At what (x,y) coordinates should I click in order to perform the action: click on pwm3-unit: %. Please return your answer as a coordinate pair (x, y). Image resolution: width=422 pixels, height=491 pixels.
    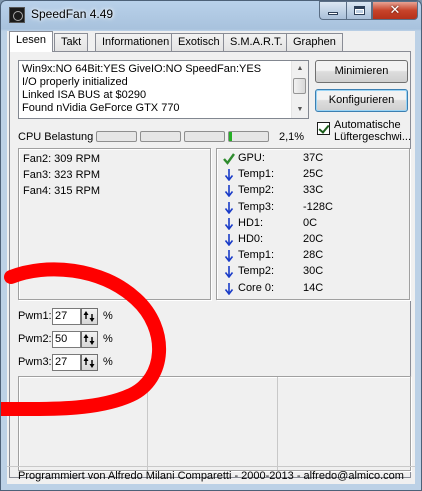
    Looking at the image, I should click on (108, 362).